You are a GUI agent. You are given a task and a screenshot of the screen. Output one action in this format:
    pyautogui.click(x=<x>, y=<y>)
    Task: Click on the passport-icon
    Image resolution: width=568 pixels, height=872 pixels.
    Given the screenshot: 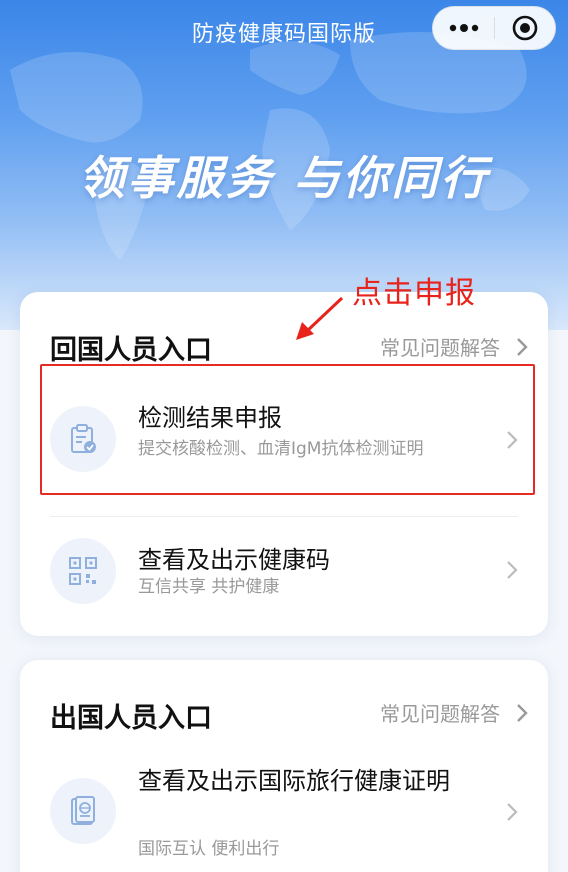 What is the action you would take?
    pyautogui.click(x=83, y=810)
    